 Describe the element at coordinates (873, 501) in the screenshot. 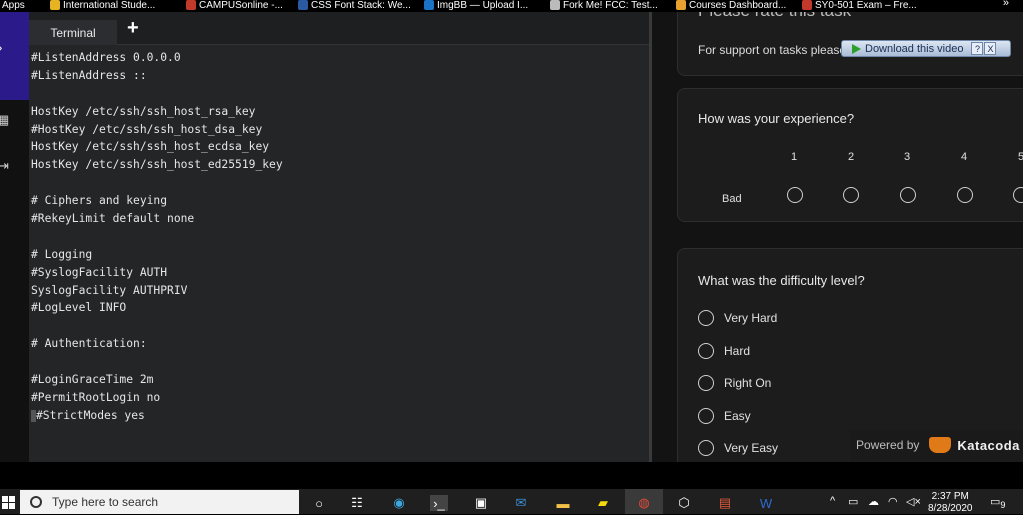

I see `cloud-icon: ☁` at that location.